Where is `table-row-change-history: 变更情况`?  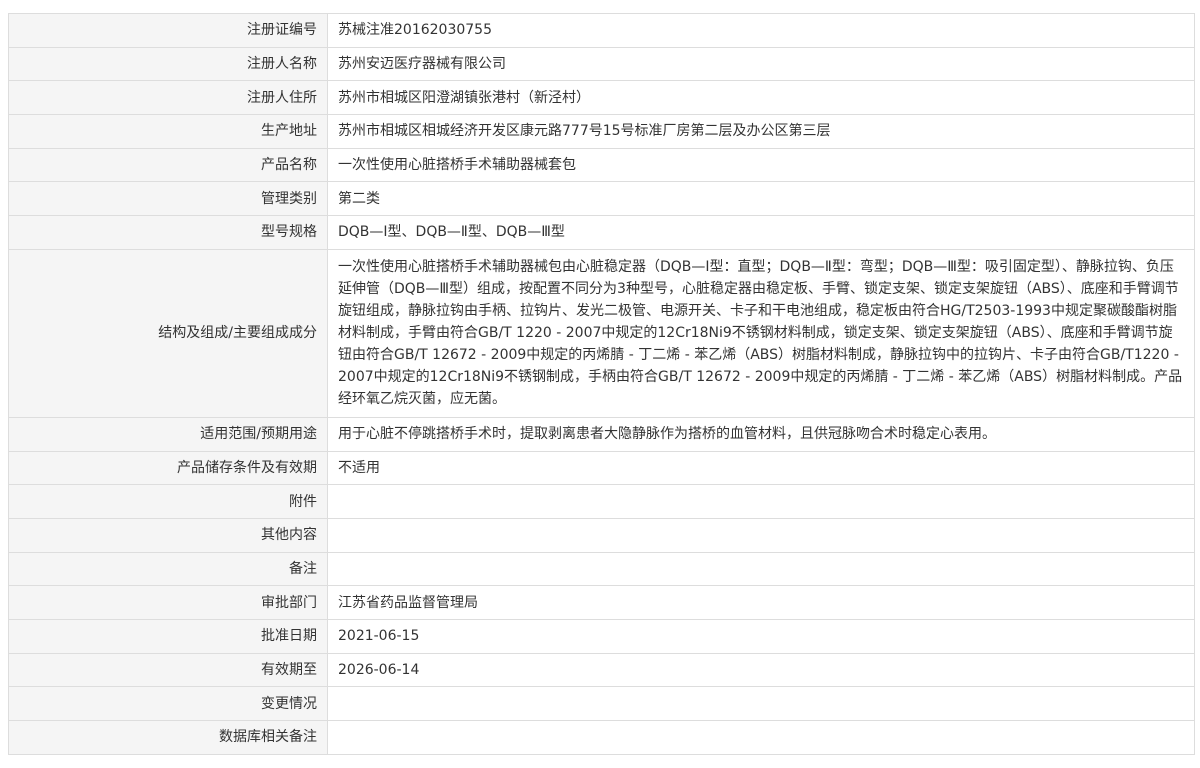
table-row-change-history: 变更情况 is located at coordinates (601, 703).